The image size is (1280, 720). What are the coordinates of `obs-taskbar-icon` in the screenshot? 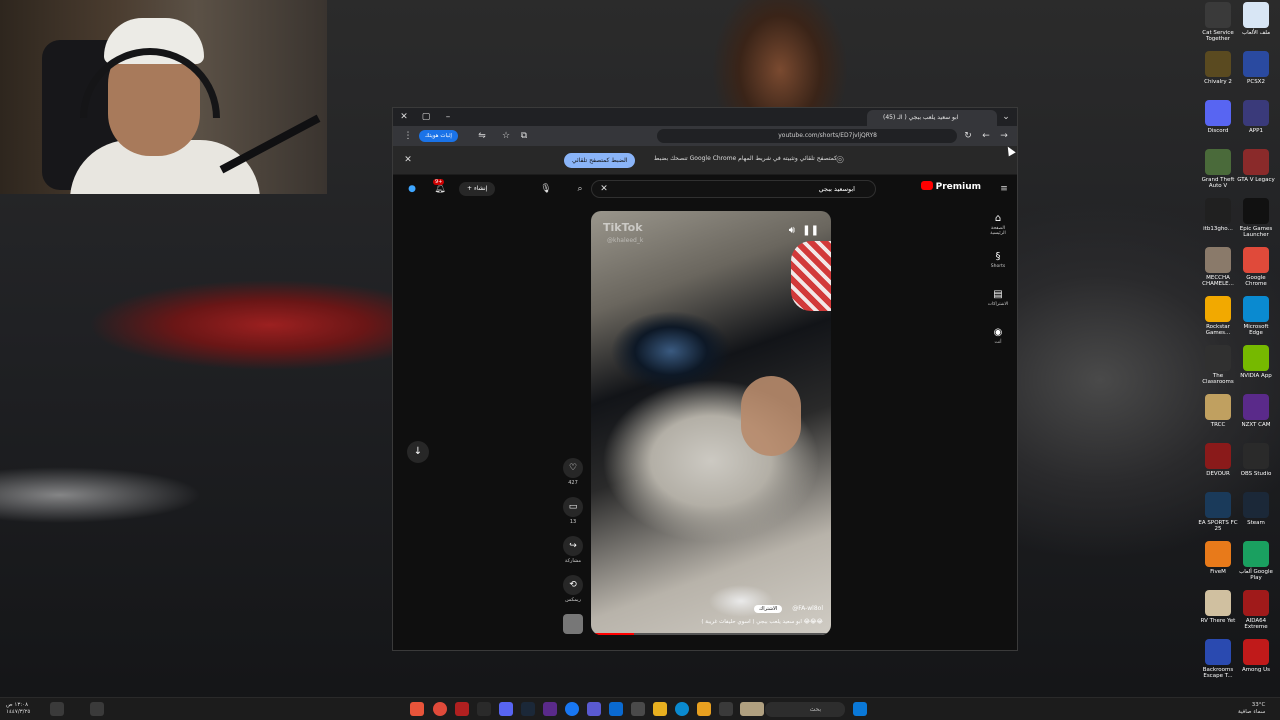 It's located at (484, 709).